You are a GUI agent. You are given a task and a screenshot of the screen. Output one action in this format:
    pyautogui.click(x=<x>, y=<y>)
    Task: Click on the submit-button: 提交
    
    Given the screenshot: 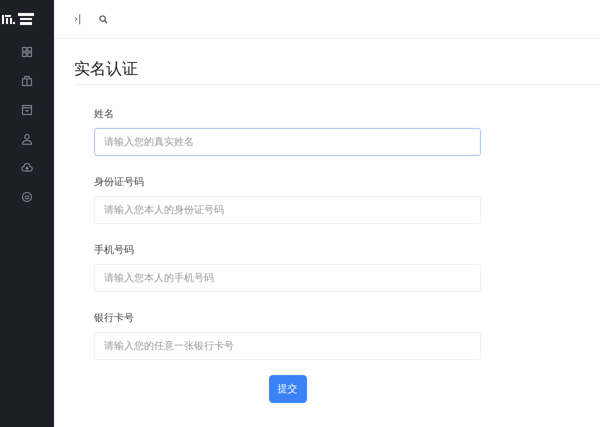 What is the action you would take?
    pyautogui.click(x=287, y=389)
    